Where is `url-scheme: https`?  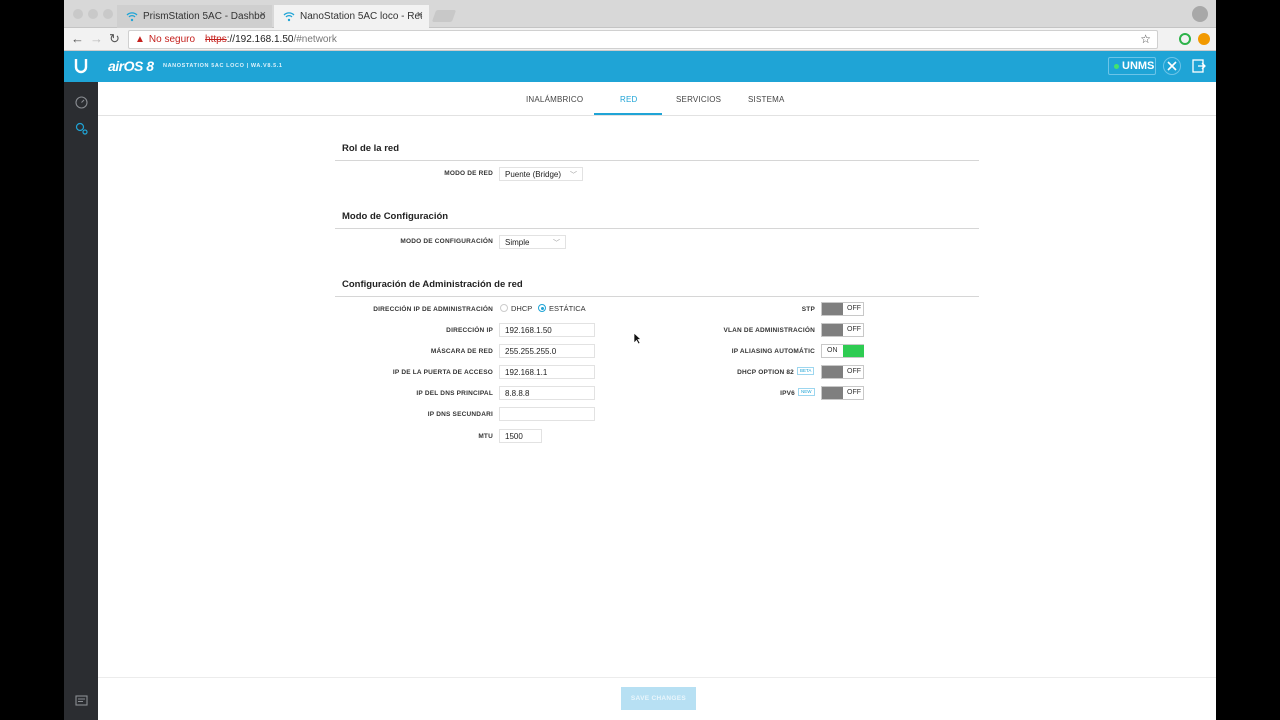 url-scheme: https is located at coordinates (216, 39).